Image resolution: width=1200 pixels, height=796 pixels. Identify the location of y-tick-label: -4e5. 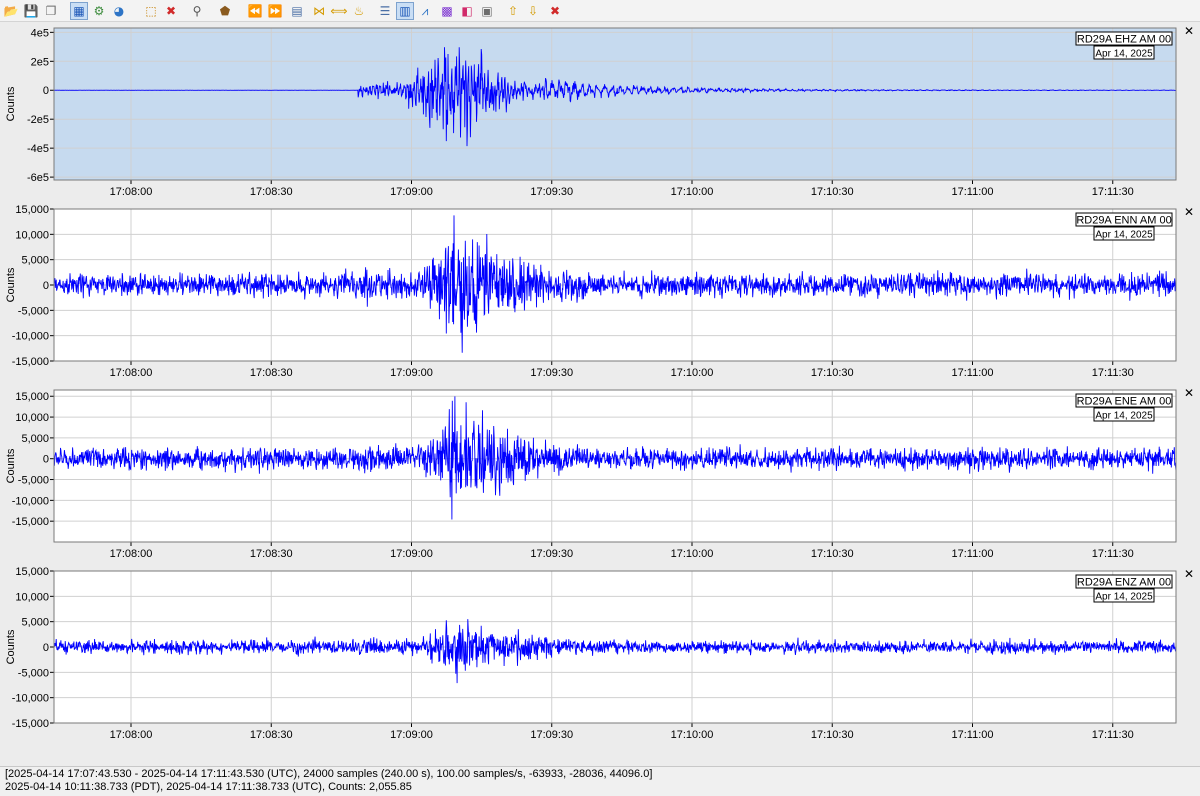
(38, 149).